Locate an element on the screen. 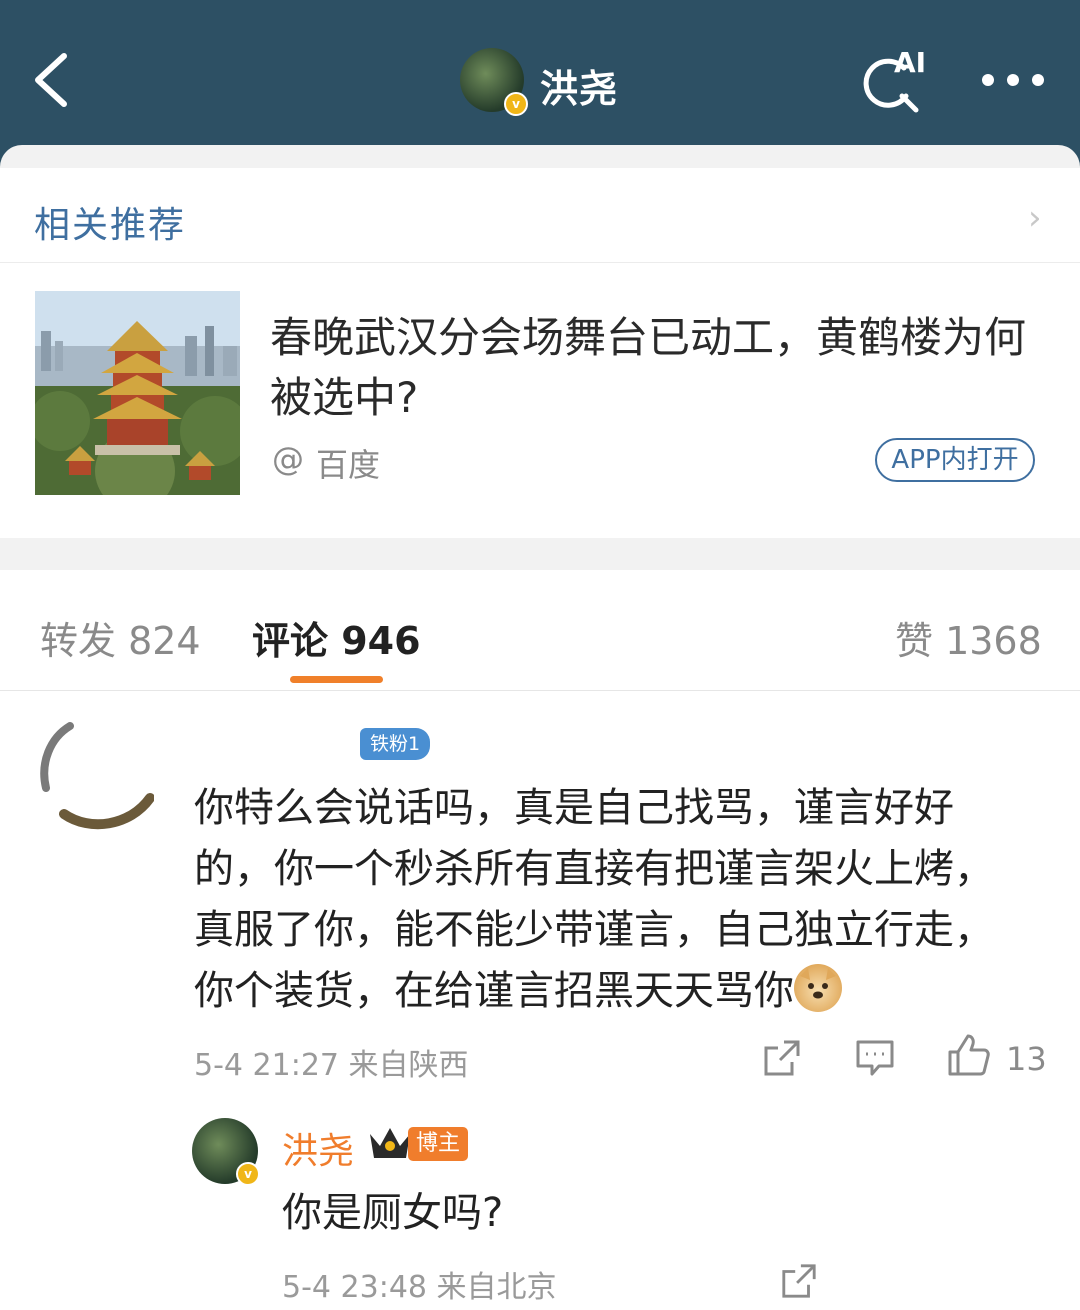  article-title: 春晚武汉分会场舞台已动工，黄鹤楼为何被选中? is located at coordinates (655, 368).